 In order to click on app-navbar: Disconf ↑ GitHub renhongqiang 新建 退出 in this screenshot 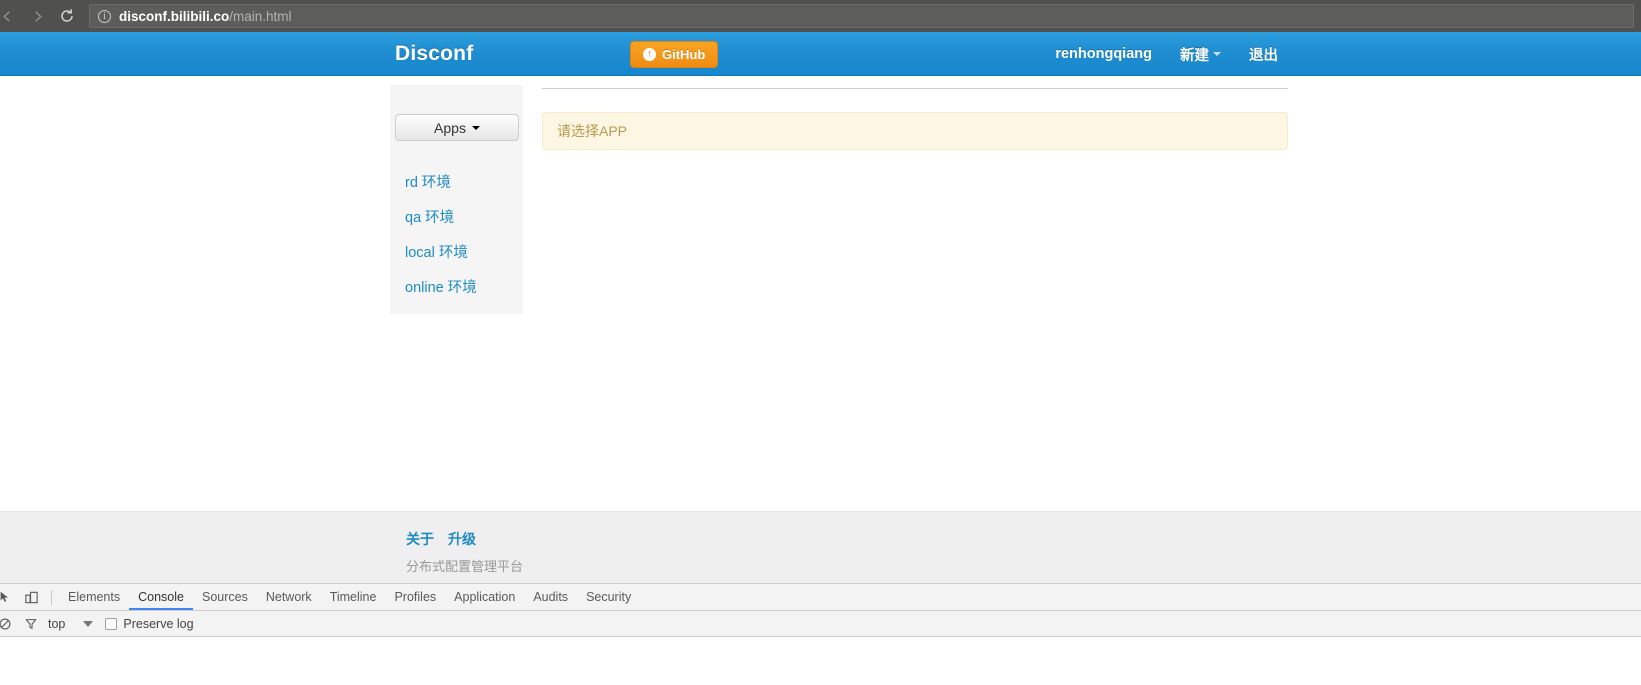, I will do `click(820, 54)`.